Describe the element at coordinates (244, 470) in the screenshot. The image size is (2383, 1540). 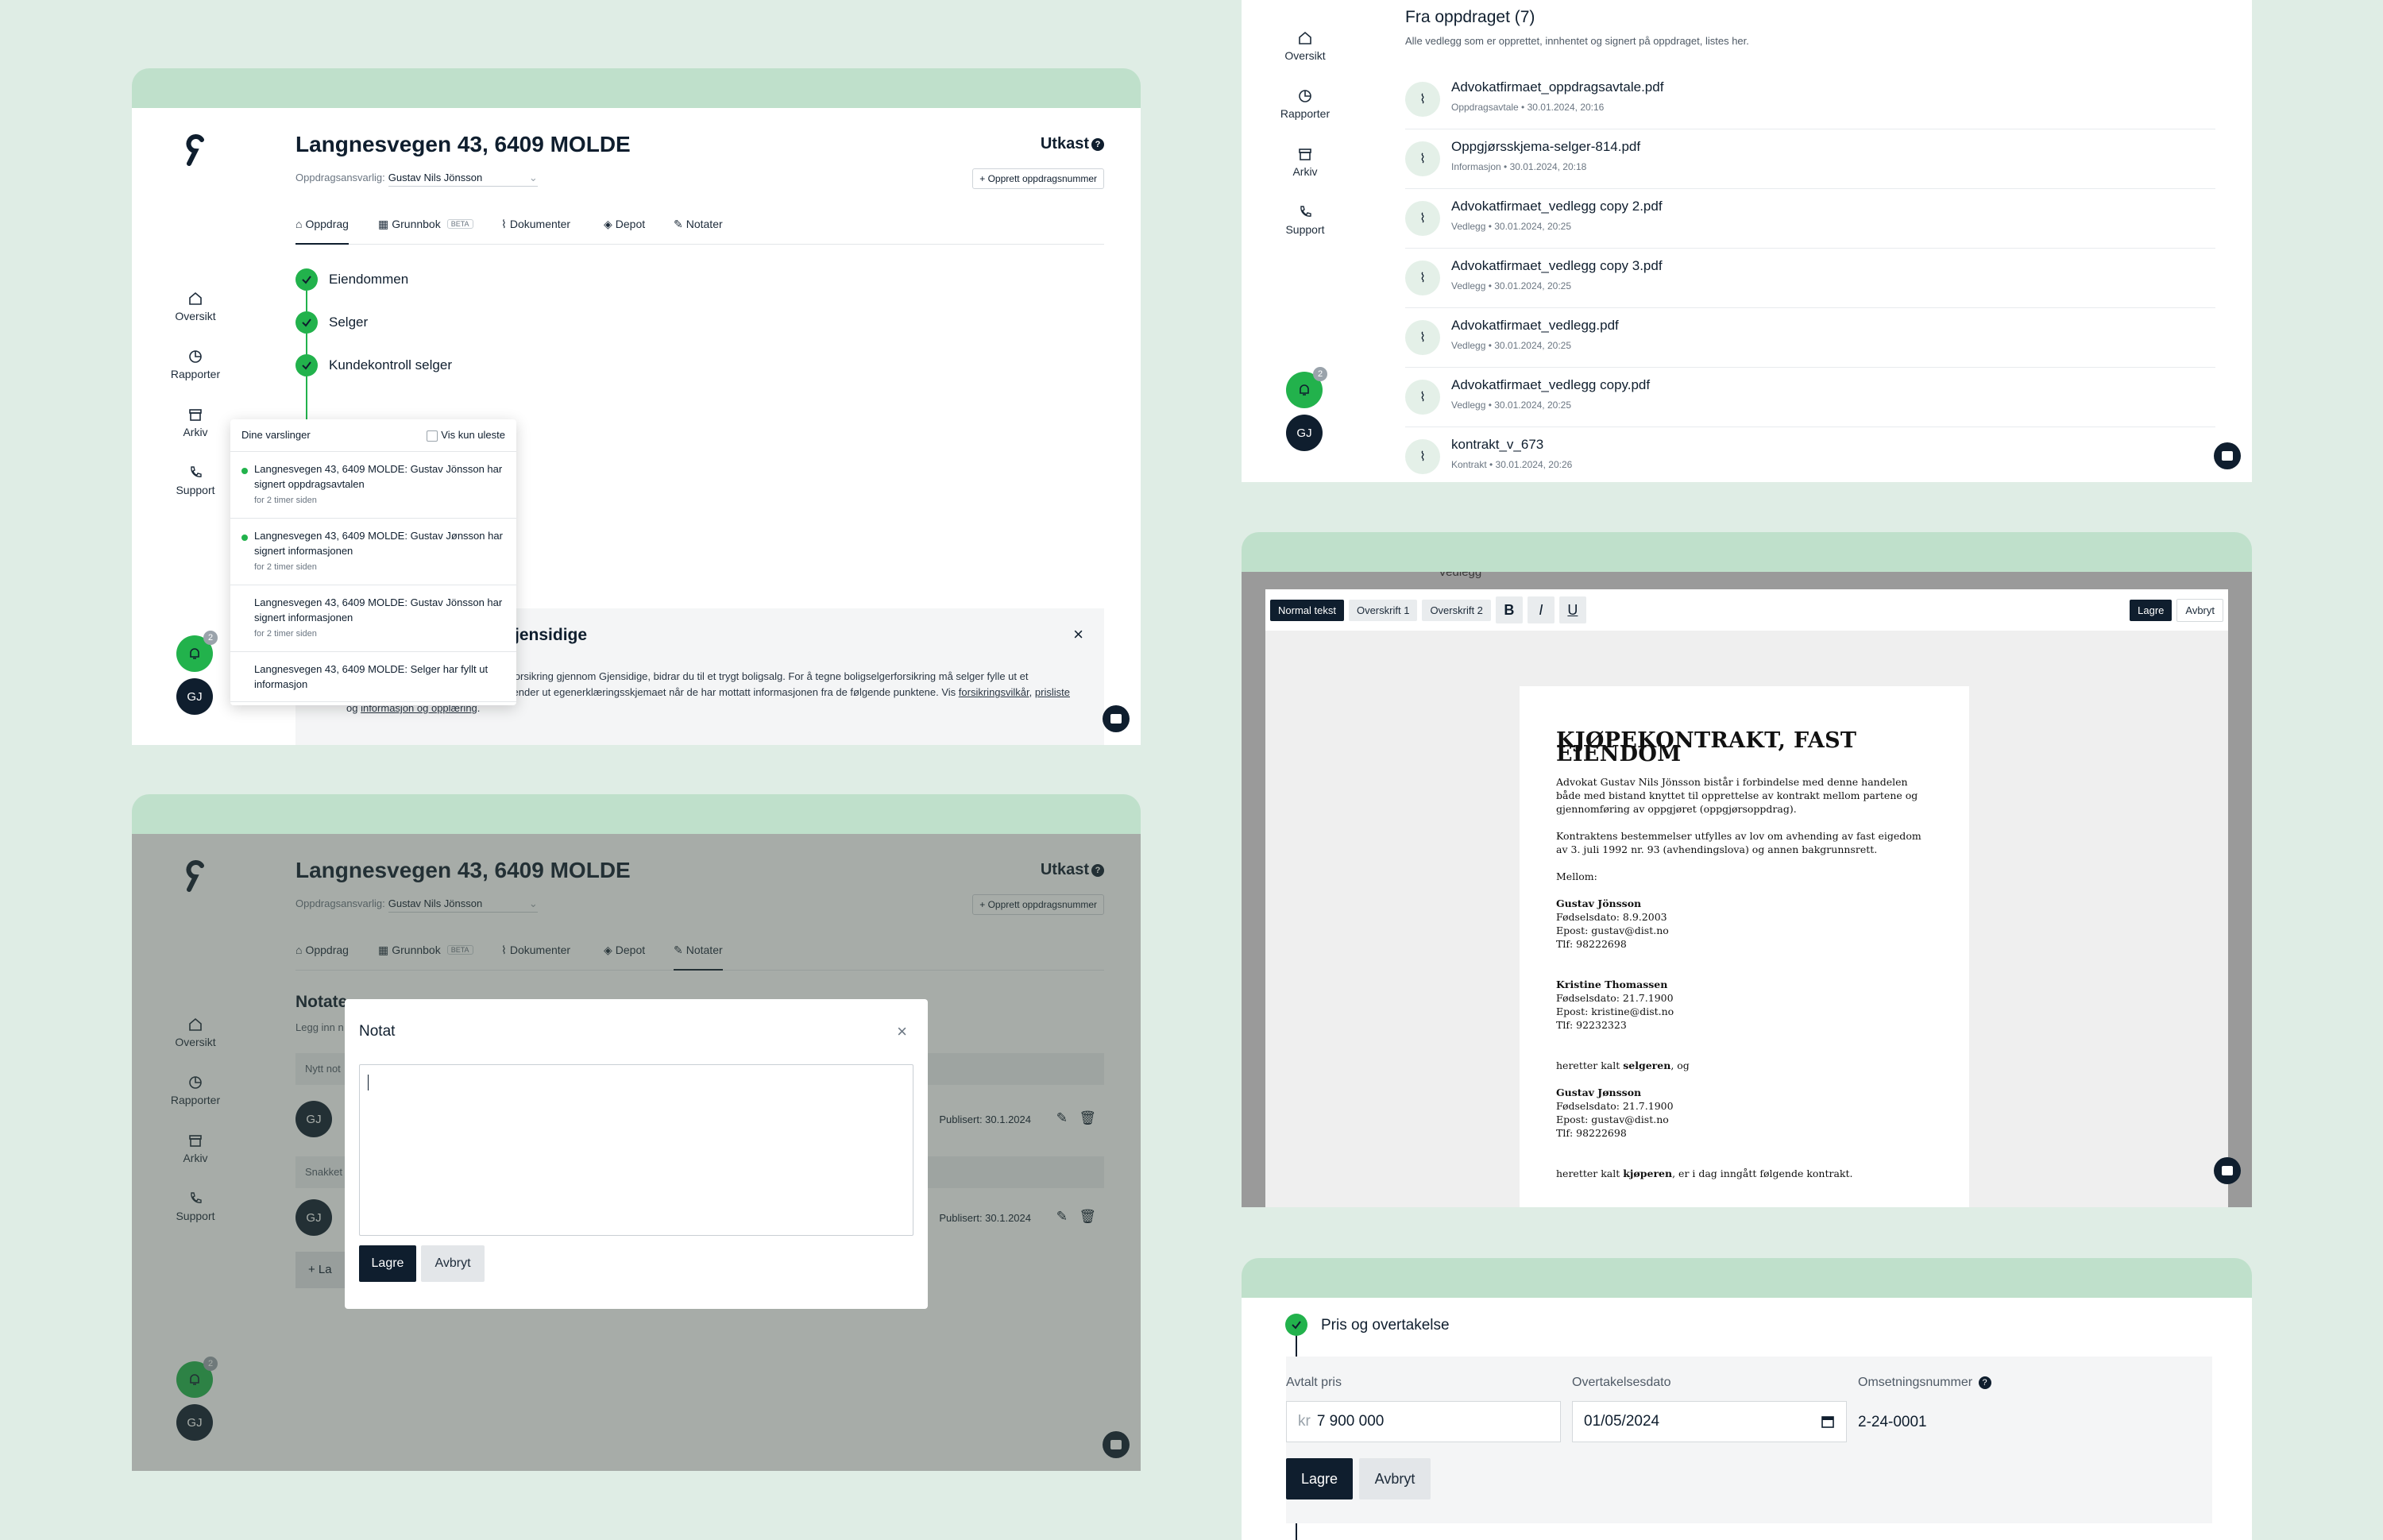
I see `unread-dot-icon` at that location.